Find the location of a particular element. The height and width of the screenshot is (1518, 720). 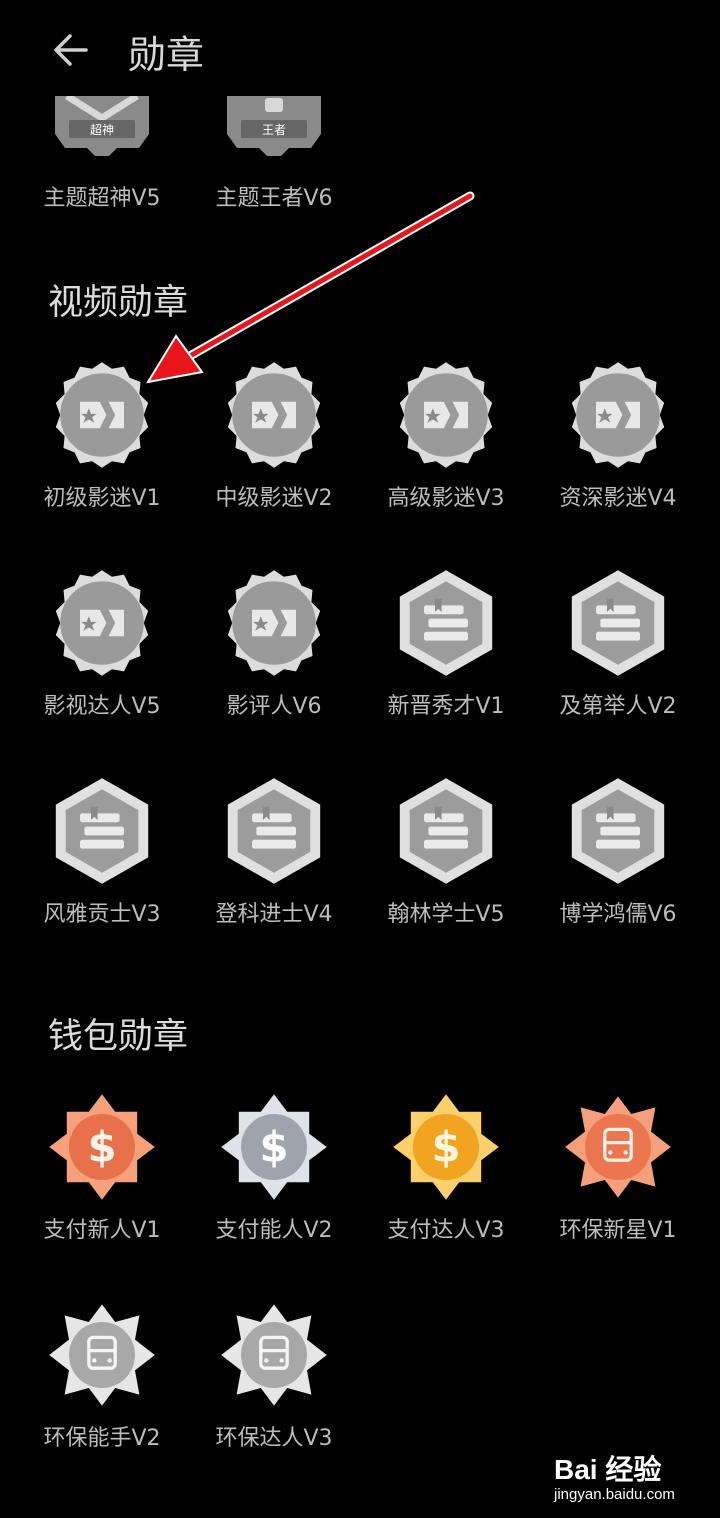

badge-label: 及第举人V2 is located at coordinates (618, 706).